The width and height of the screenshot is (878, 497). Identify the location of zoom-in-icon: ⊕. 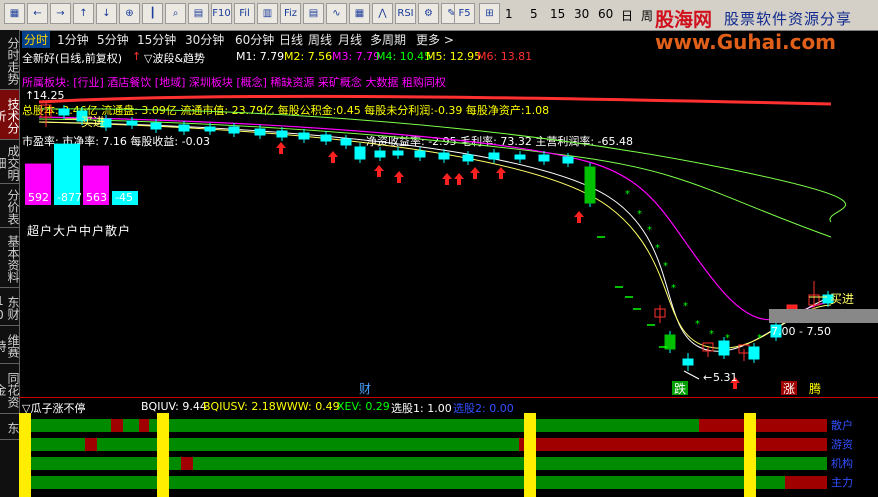
(129, 13).